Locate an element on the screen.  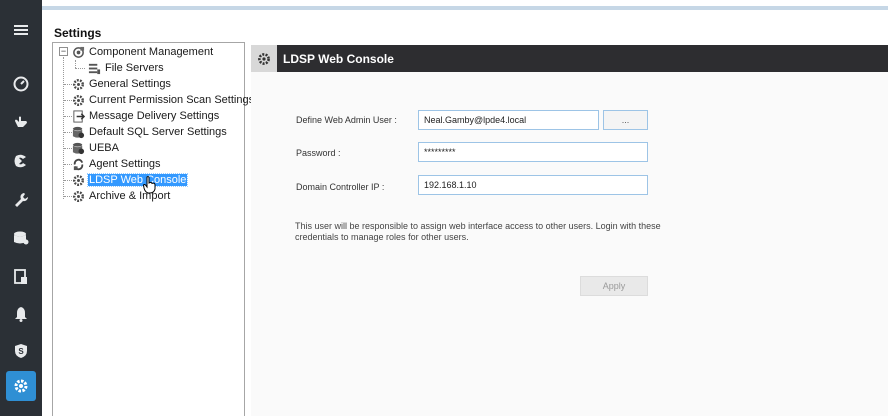
tree-item-default-sql-server-settings: Default SQL Server Settings is located at coordinates (149, 132).